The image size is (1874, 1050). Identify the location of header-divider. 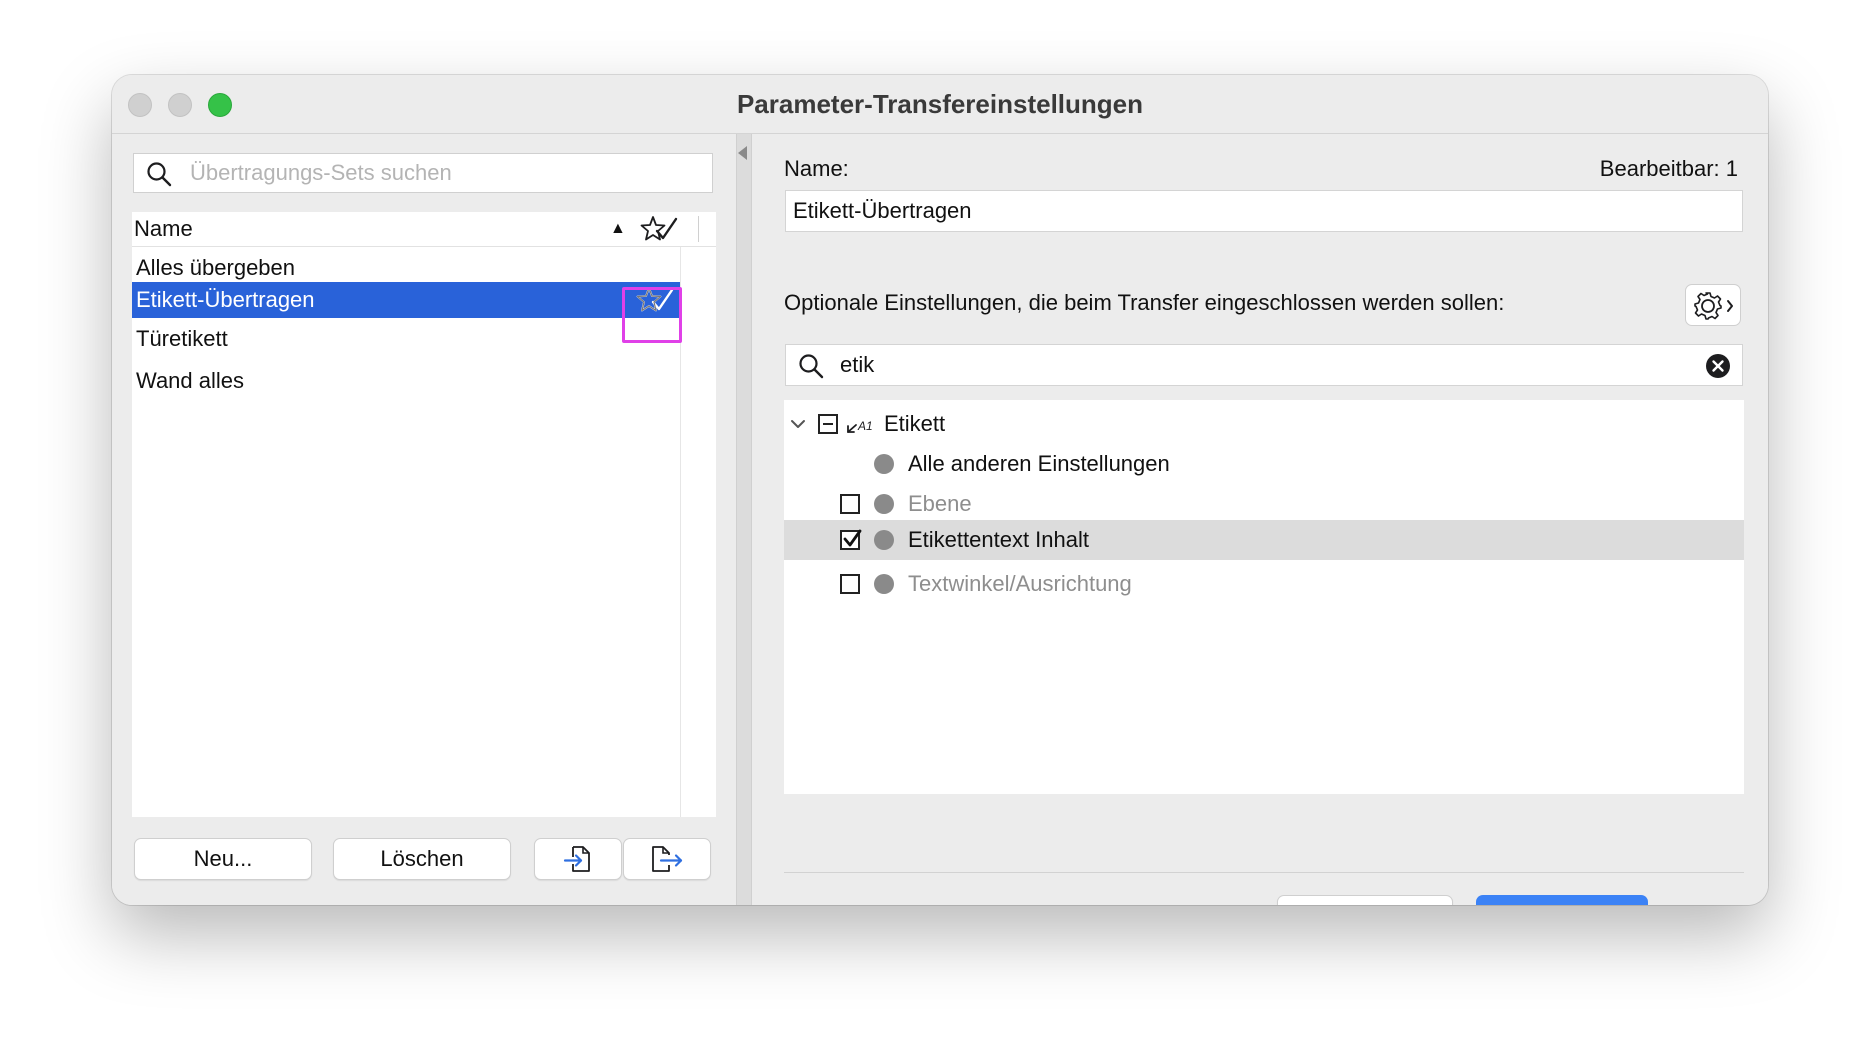
(698, 229).